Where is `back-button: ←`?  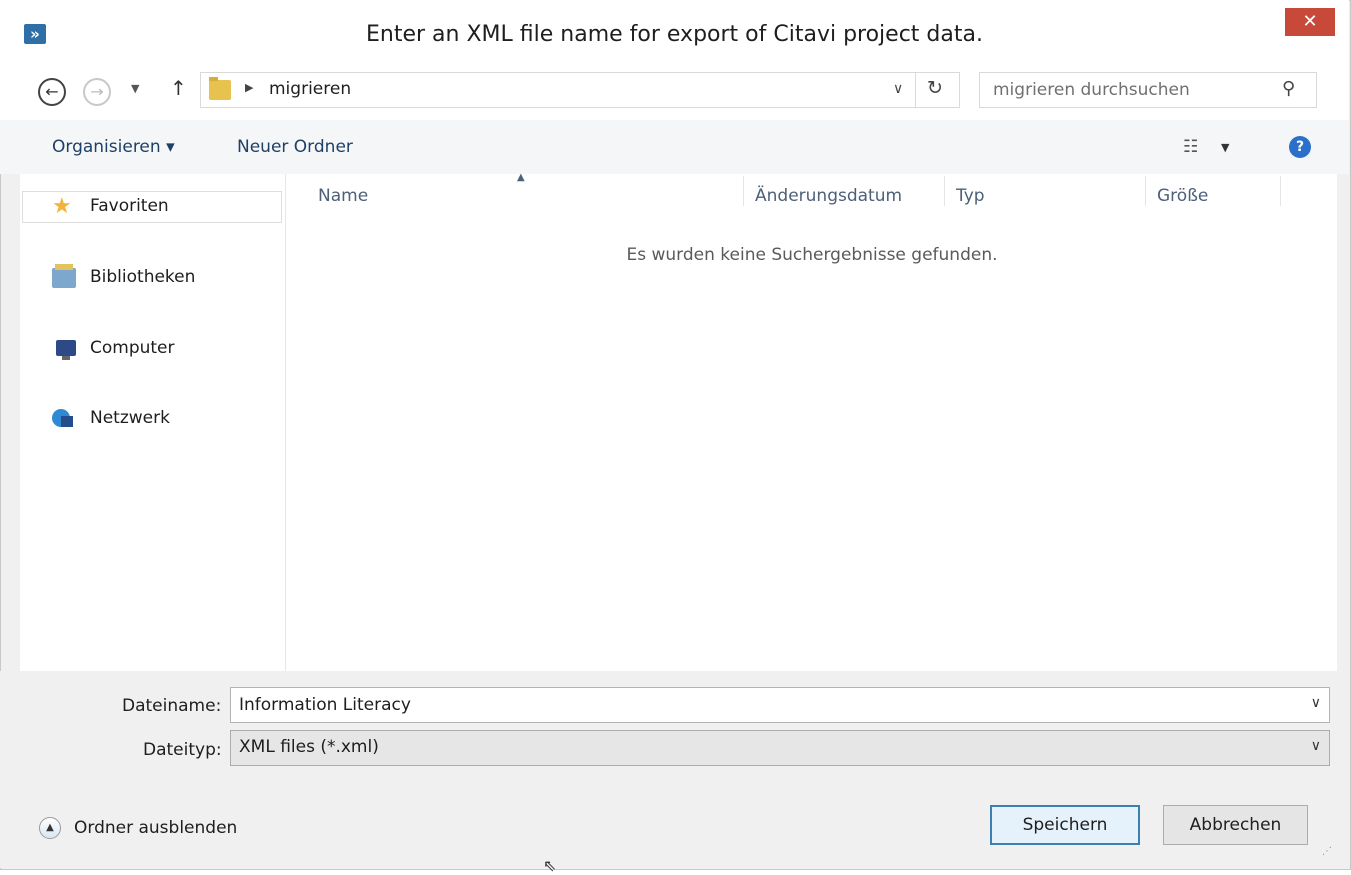 back-button: ← is located at coordinates (52, 92).